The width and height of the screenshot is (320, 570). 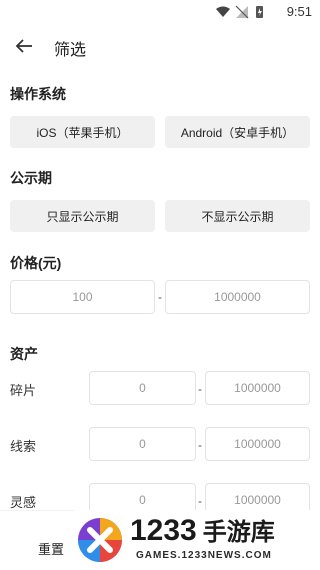 What do you see at coordinates (237, 216) in the screenshot?
I see `publicity-option-exclude: 不显示公示期` at bounding box center [237, 216].